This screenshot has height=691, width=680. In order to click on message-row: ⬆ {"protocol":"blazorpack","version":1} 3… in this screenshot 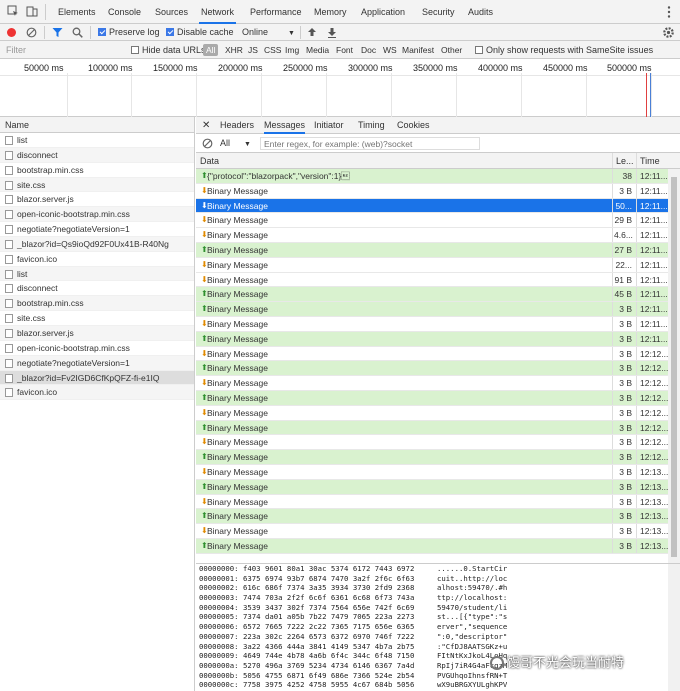, I will do `click(438, 176)`.